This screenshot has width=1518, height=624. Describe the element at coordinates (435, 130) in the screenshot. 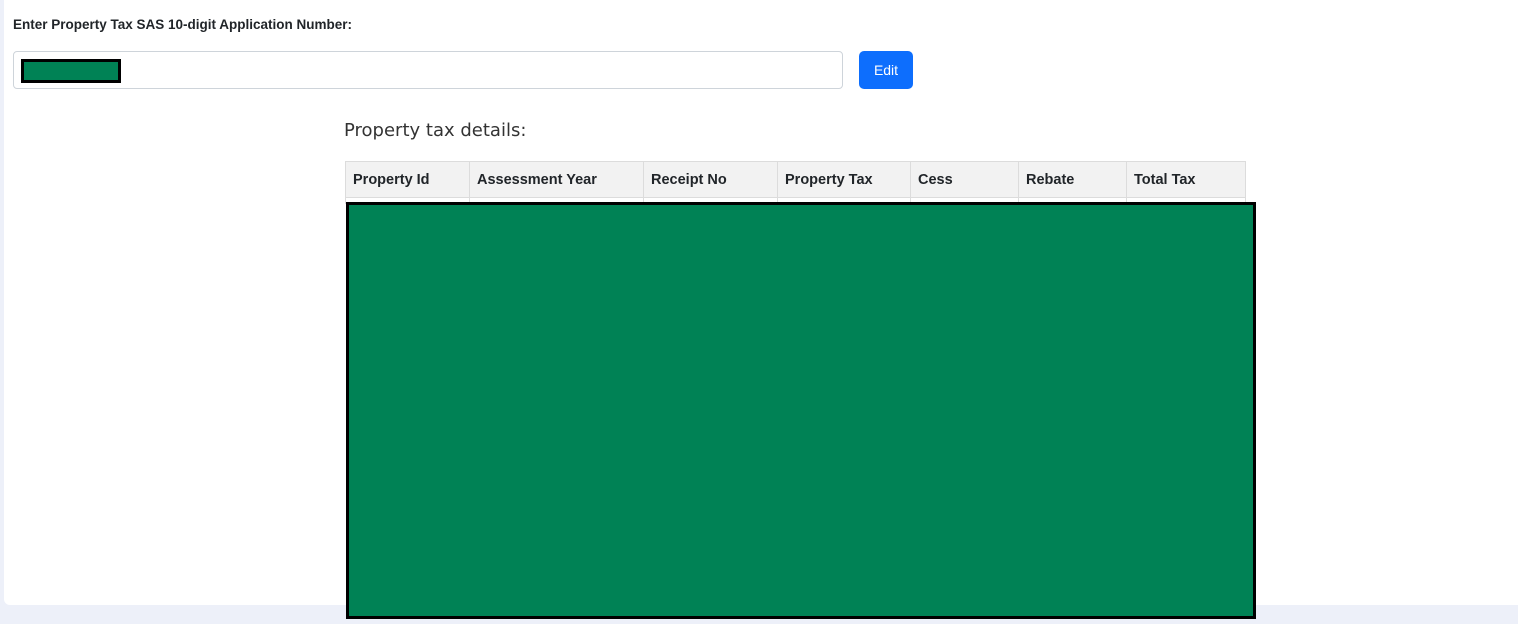

I see `property-tax-details-title: Property tax details:` at that location.